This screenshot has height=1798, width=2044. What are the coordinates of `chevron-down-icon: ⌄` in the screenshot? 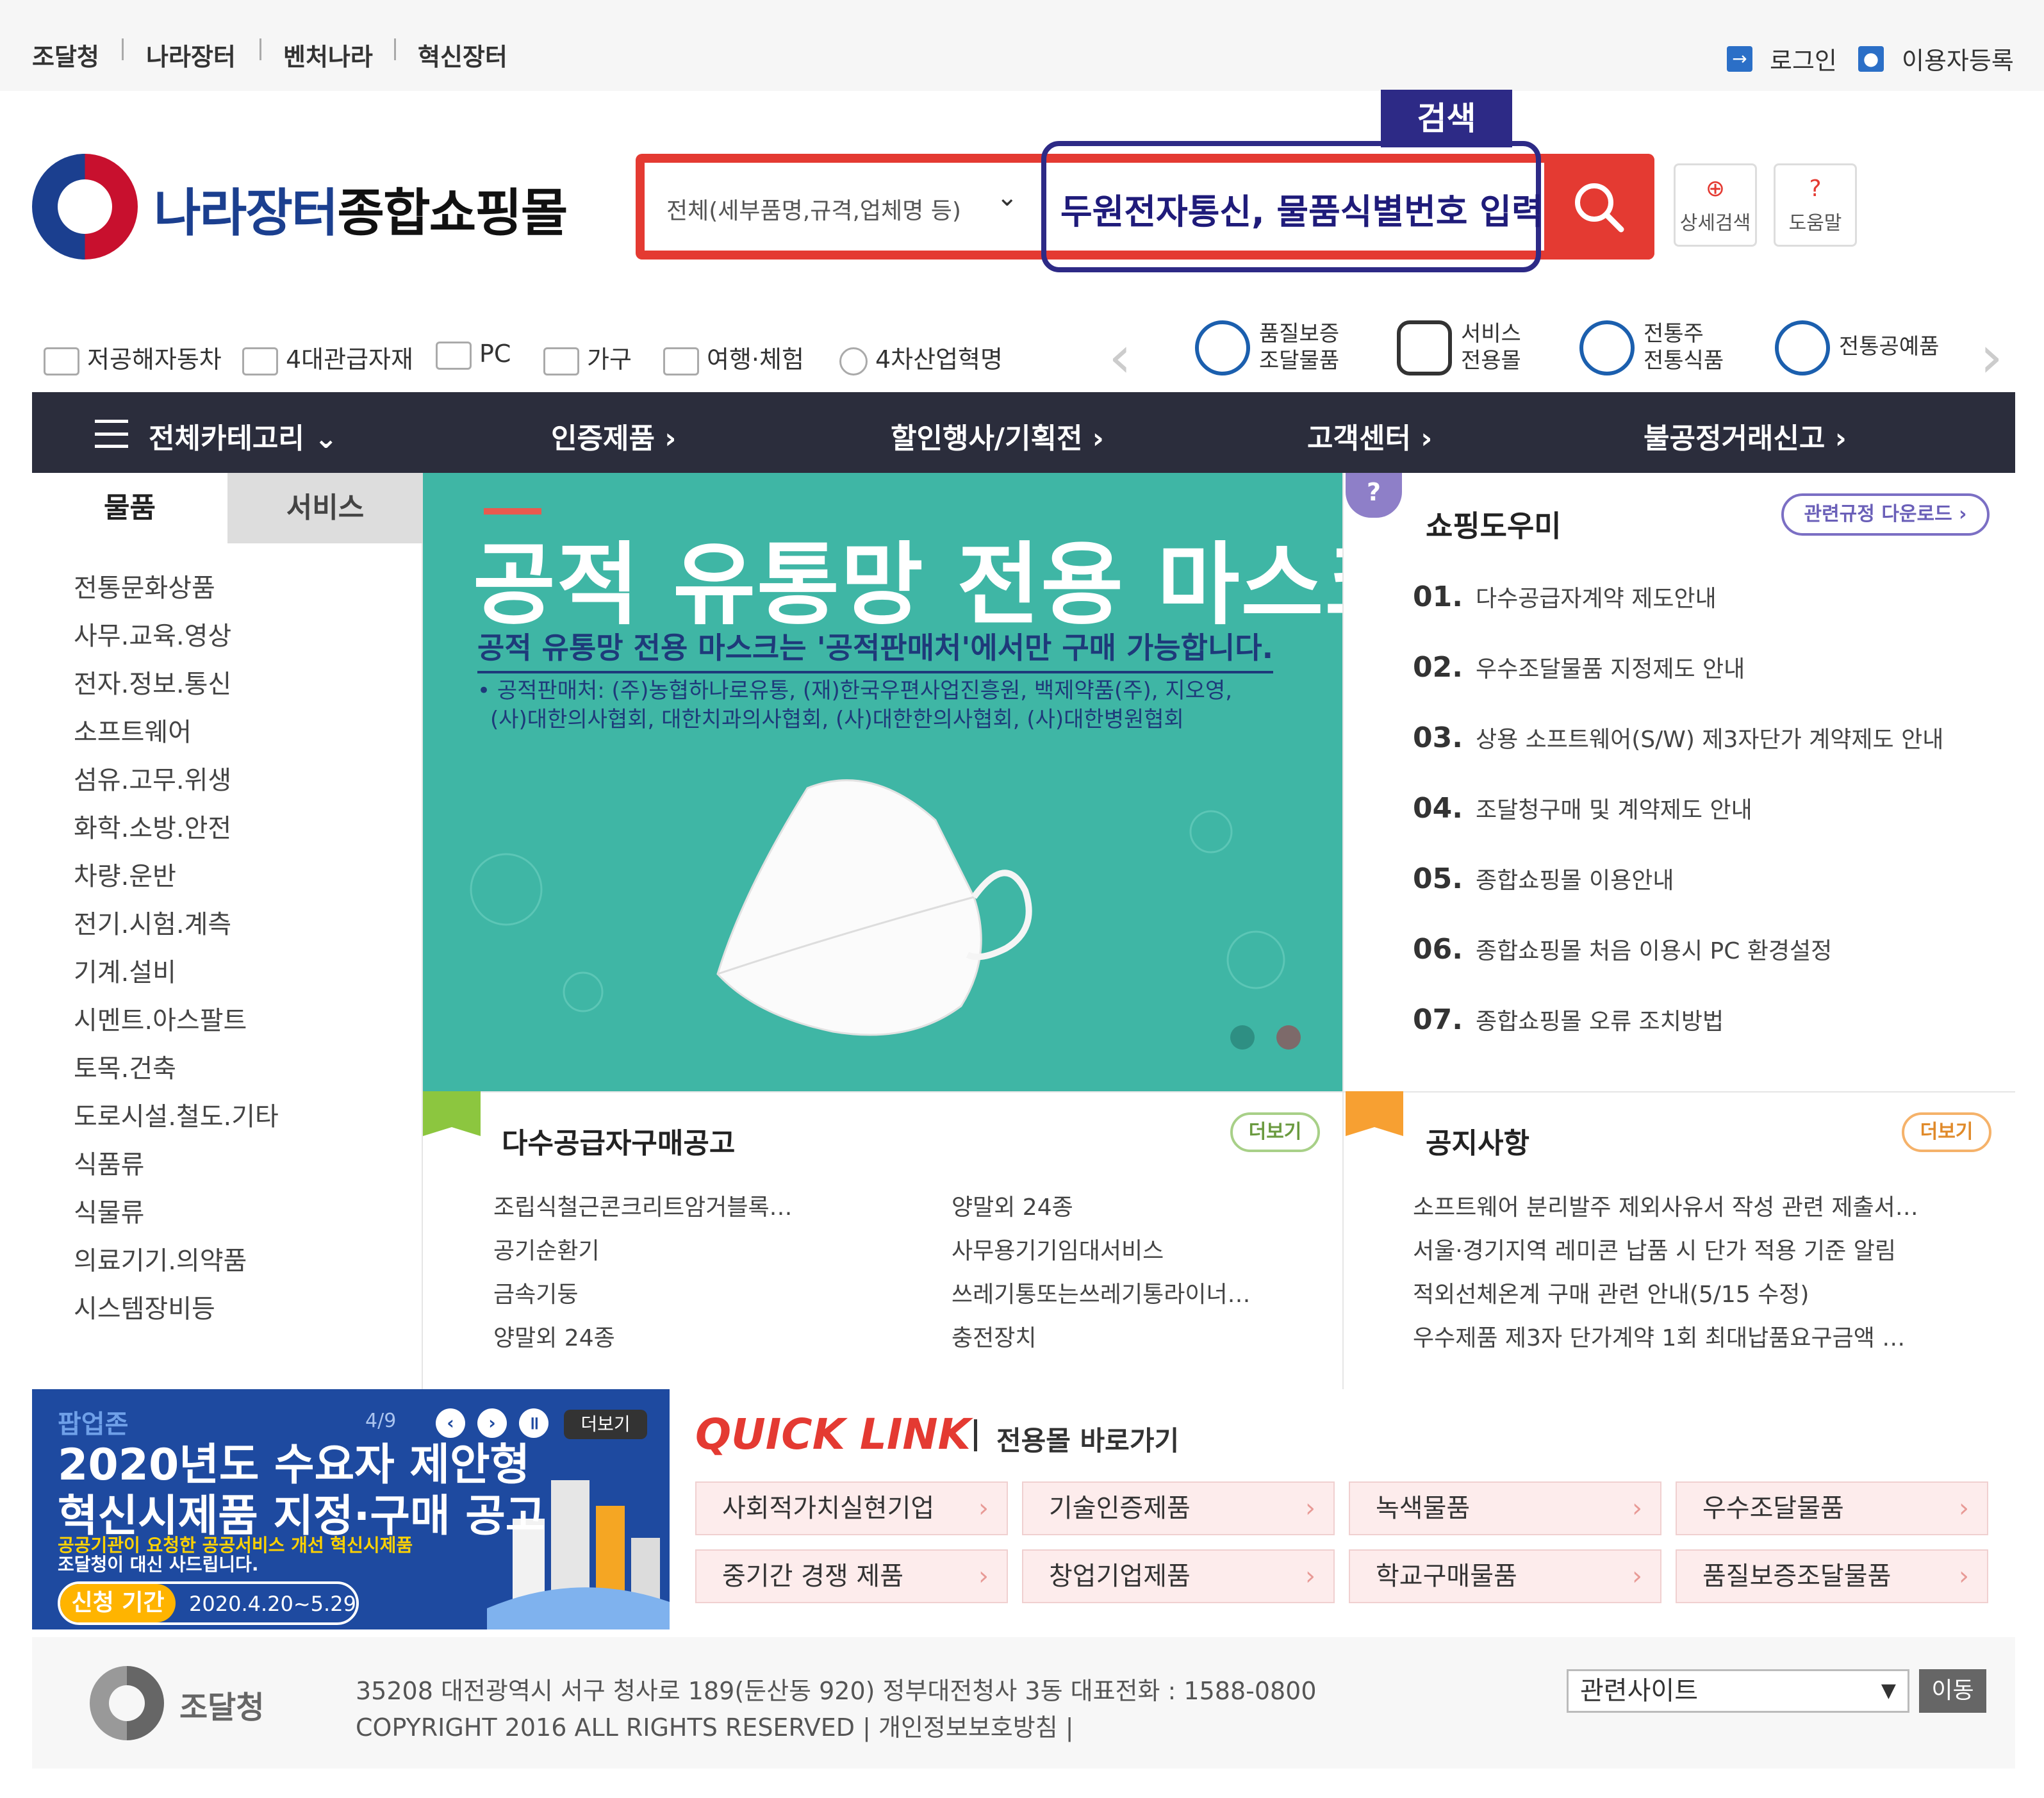 It's located at (1007, 197).